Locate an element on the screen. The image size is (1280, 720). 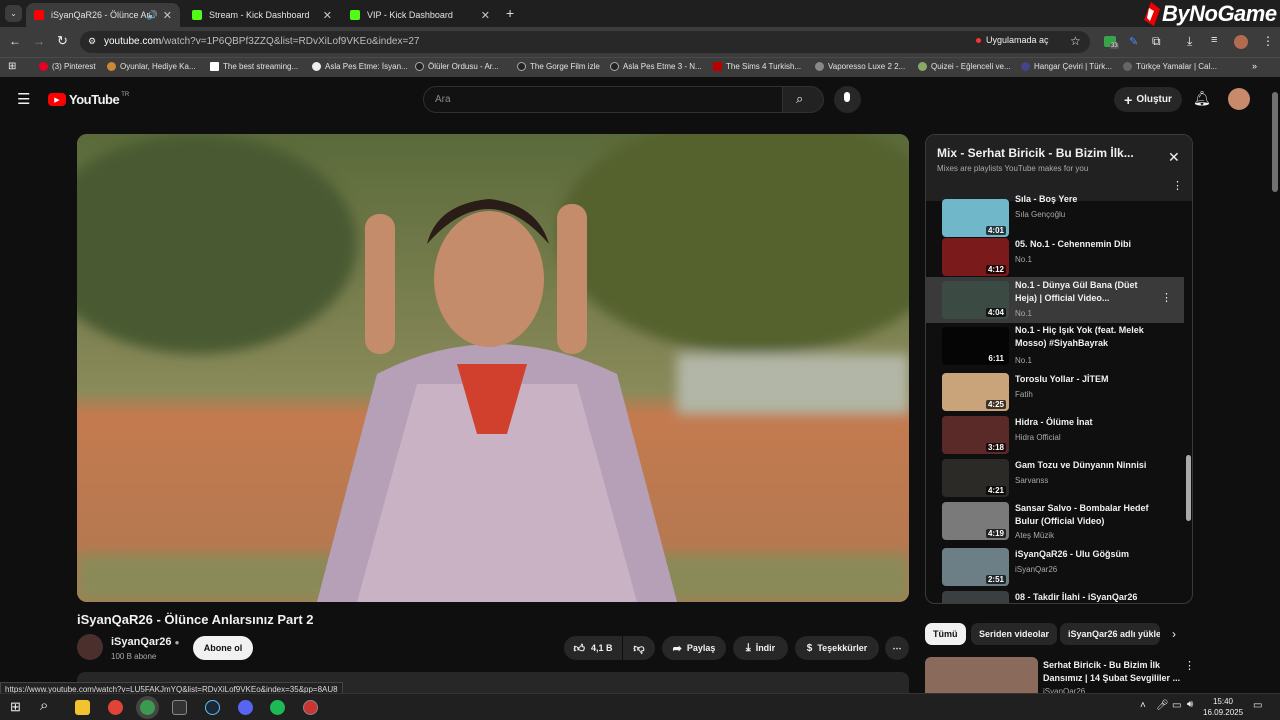
youtube-logo: ▶ YouTube TR is located at coordinates (88, 99).